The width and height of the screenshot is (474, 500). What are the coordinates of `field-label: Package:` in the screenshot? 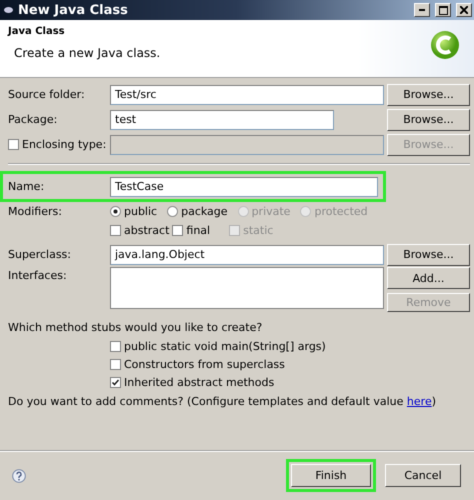 It's located at (33, 119).